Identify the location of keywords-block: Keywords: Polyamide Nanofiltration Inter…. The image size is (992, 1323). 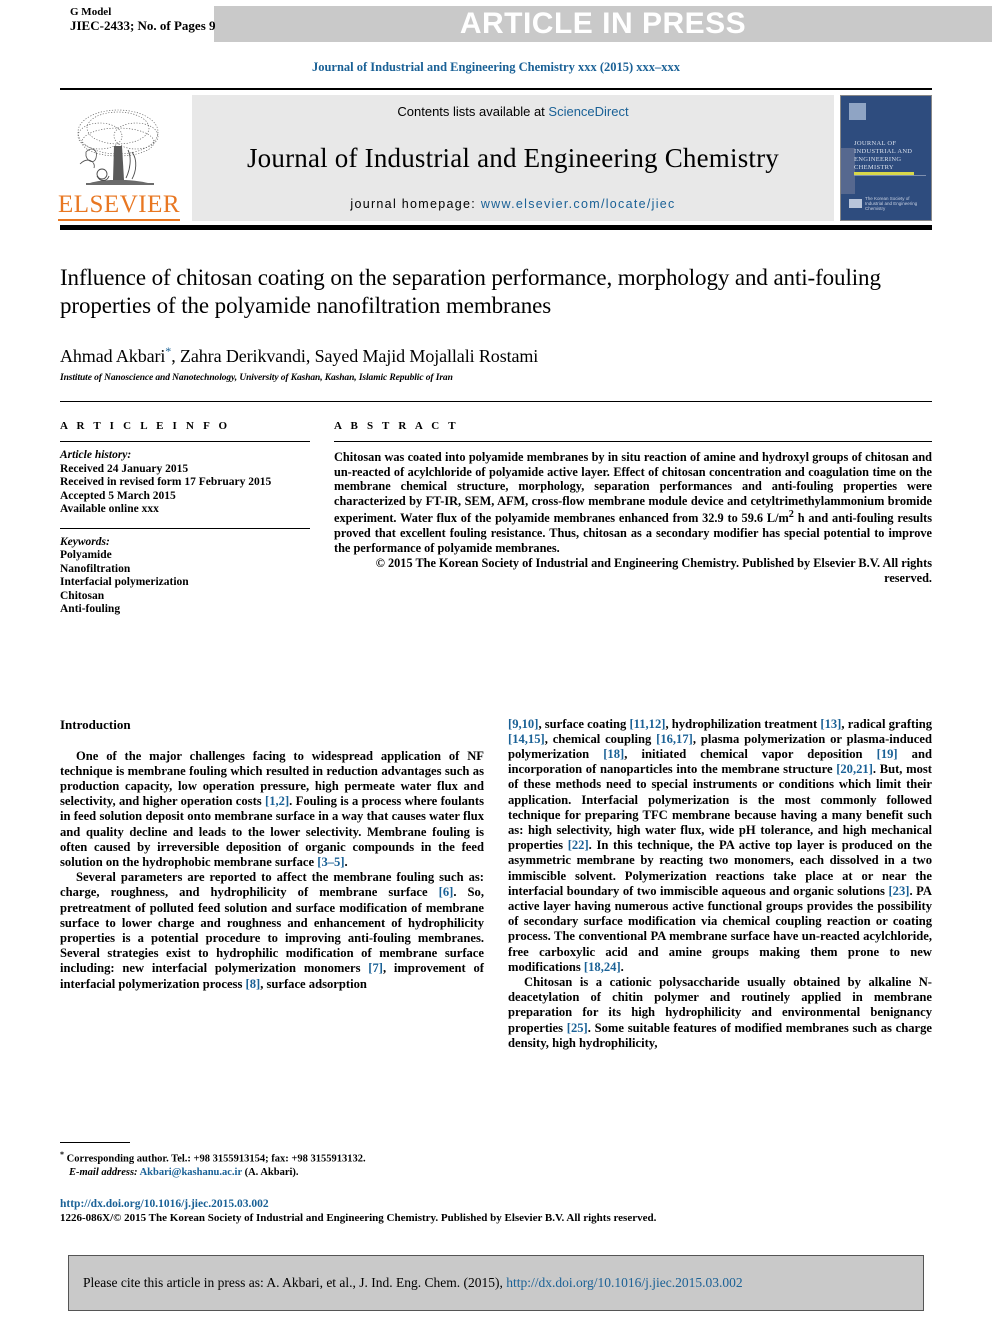
(185, 576).